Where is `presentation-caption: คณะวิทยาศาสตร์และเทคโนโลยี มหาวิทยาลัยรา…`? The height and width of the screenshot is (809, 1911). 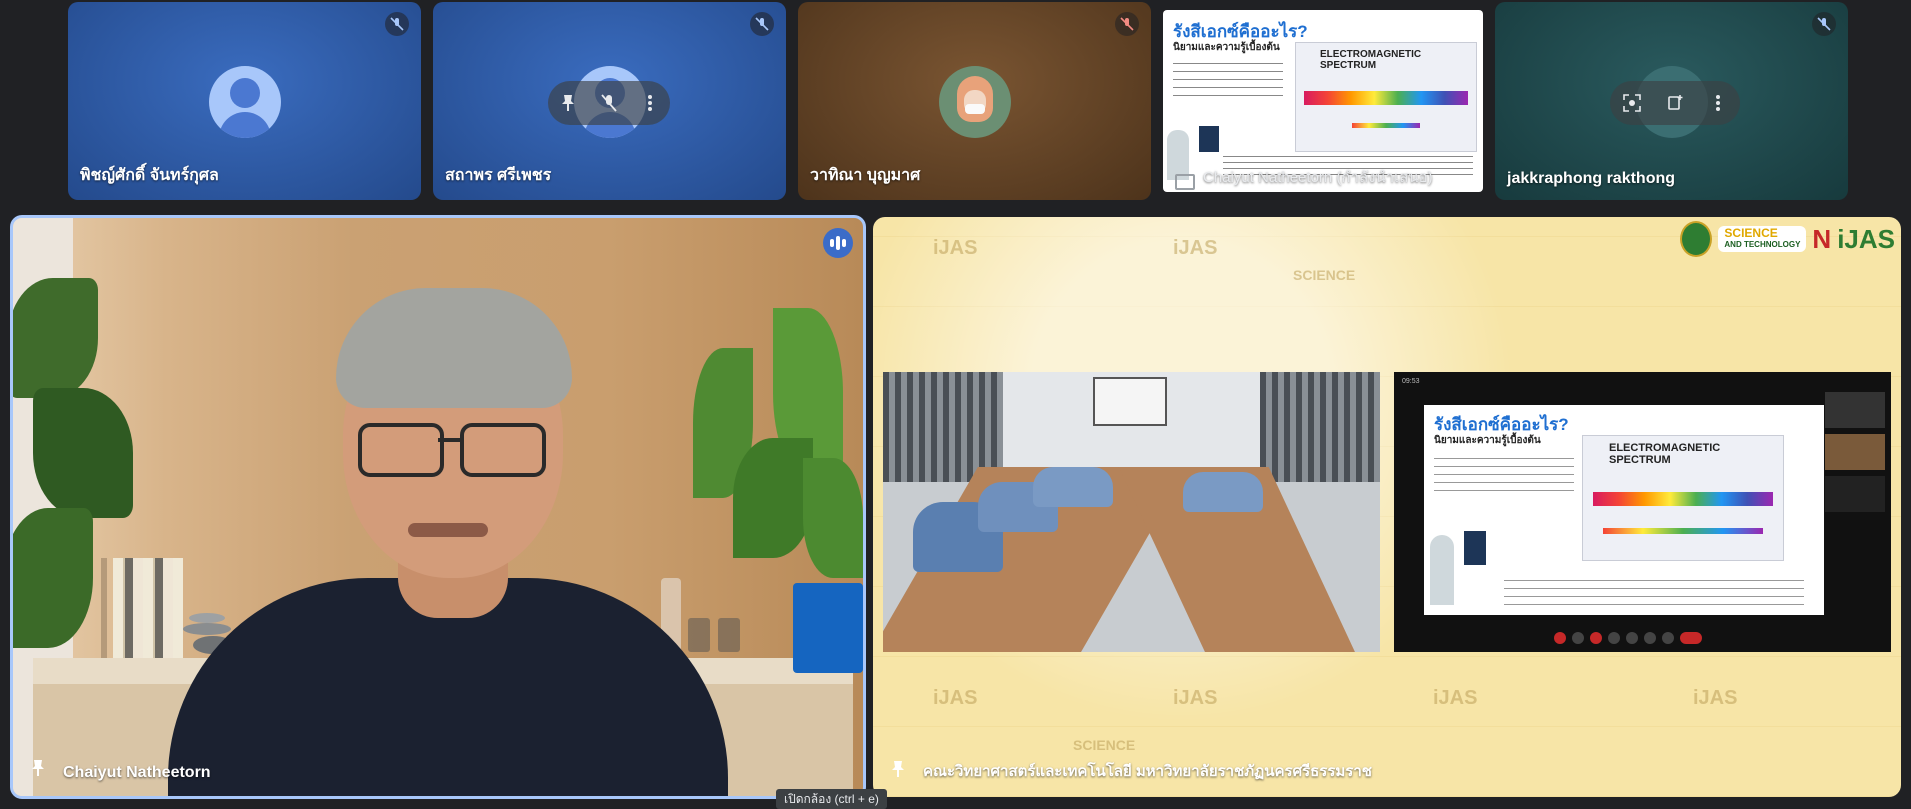
presentation-caption: คณะวิทยาศาสตร์และเทคโนโลยี มหาวิทยาลัยรา… is located at coordinates (1147, 771).